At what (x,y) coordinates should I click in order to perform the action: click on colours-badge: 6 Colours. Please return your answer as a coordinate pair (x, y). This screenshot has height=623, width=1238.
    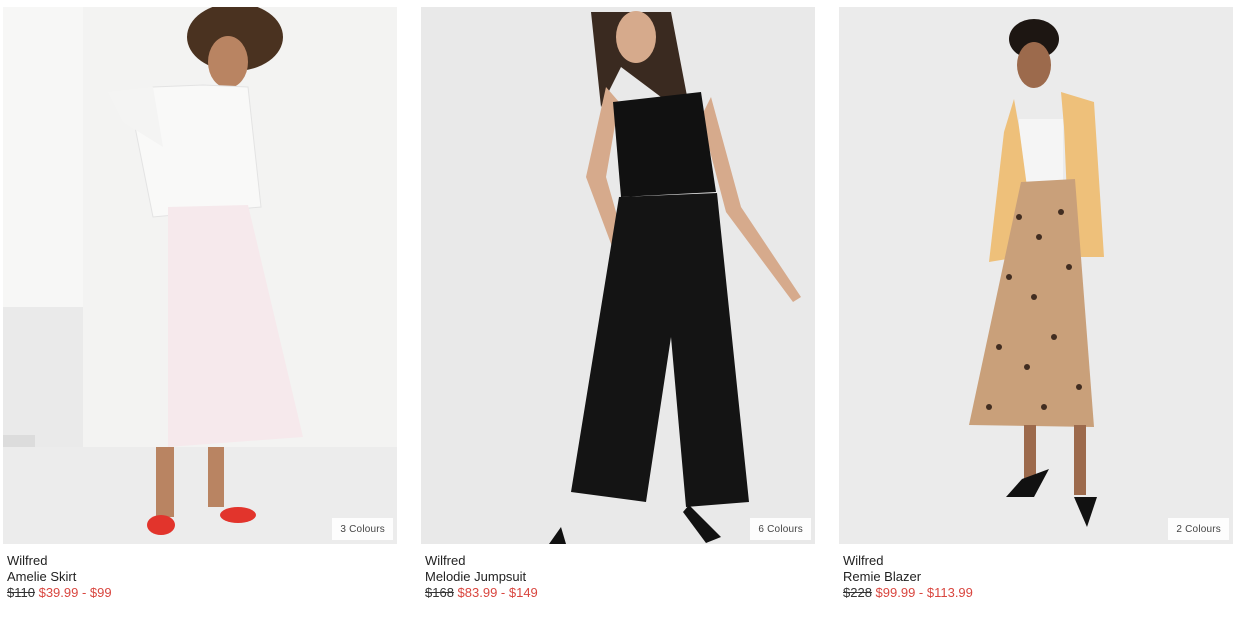
    Looking at the image, I should click on (780, 529).